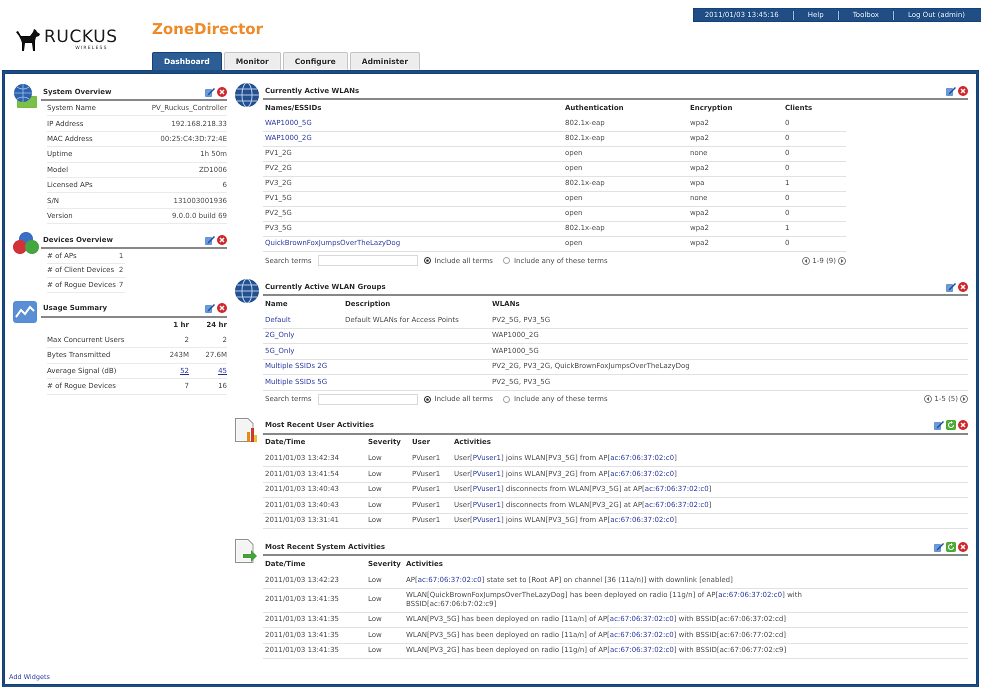  I want to click on brand-name: RUCKUS, so click(81, 37).